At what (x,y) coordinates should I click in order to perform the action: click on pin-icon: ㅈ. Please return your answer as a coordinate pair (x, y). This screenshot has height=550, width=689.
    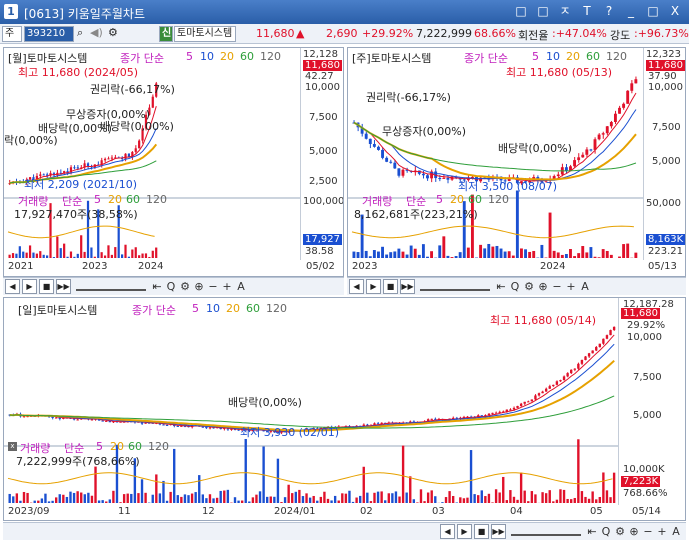
    Looking at the image, I should click on (565, 11).